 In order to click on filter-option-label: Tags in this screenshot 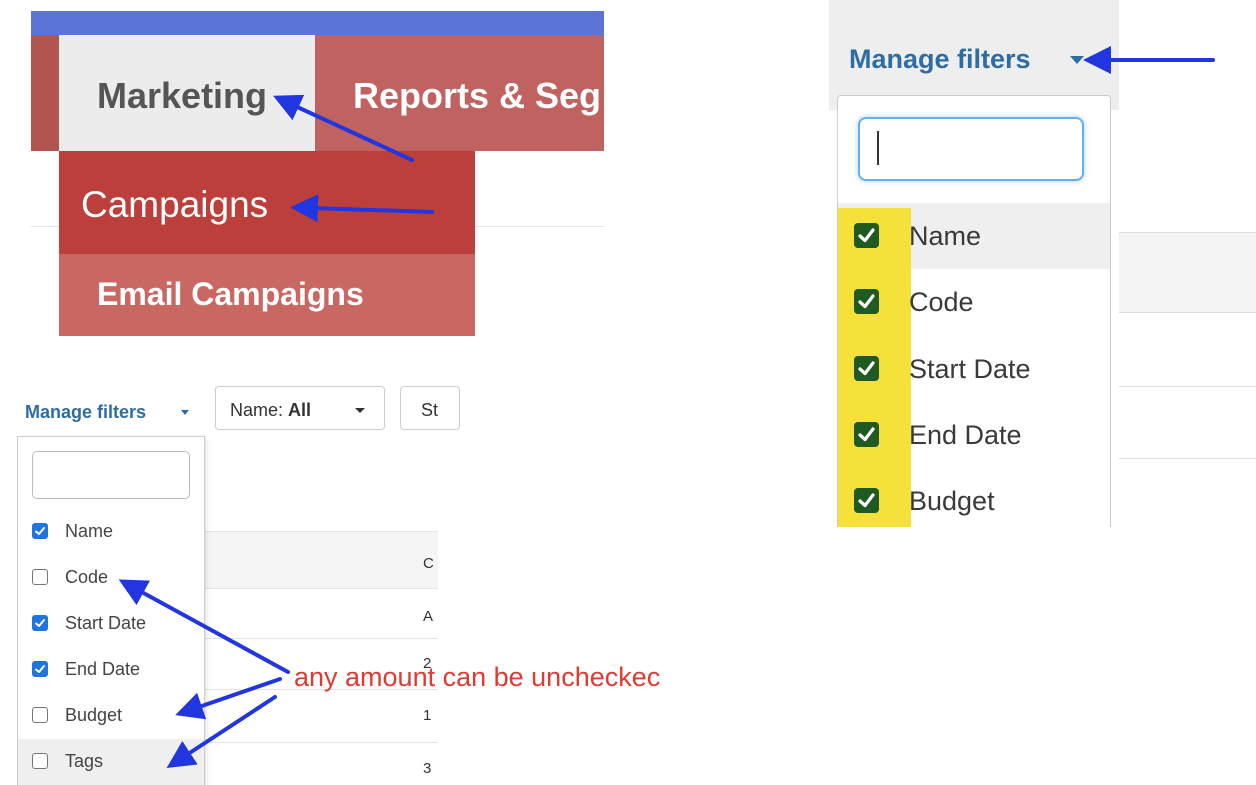, I will do `click(84, 761)`.